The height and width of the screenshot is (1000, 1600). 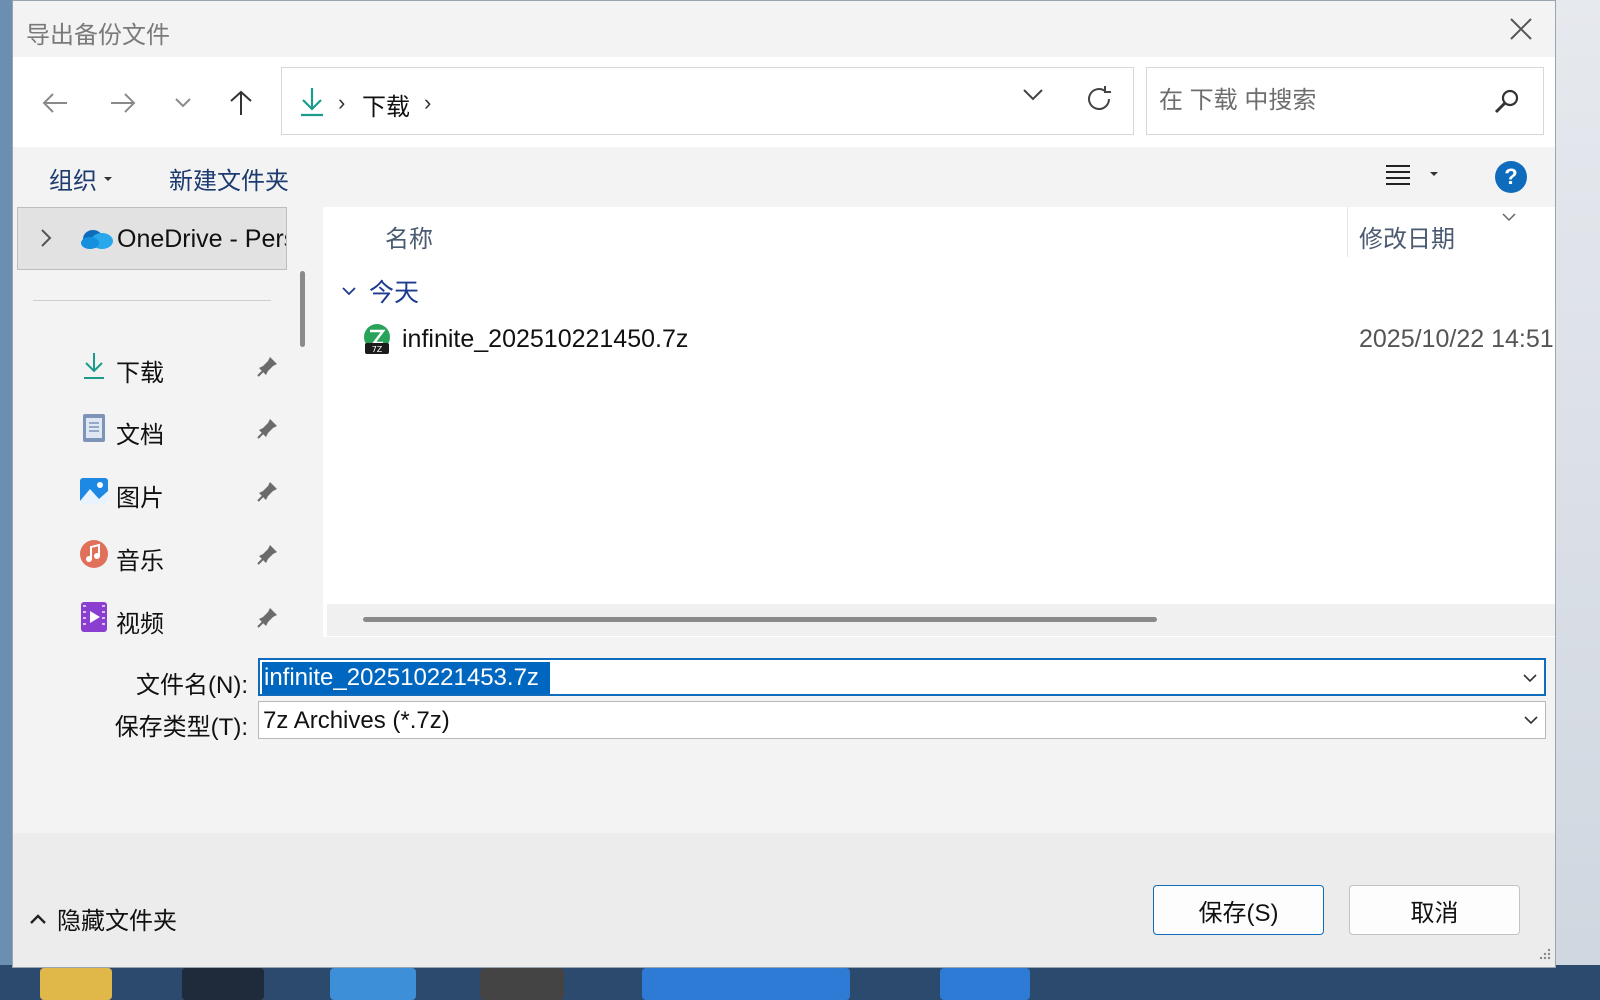 I want to click on filetype-label: 保存类型(T):, so click(x=181, y=727).